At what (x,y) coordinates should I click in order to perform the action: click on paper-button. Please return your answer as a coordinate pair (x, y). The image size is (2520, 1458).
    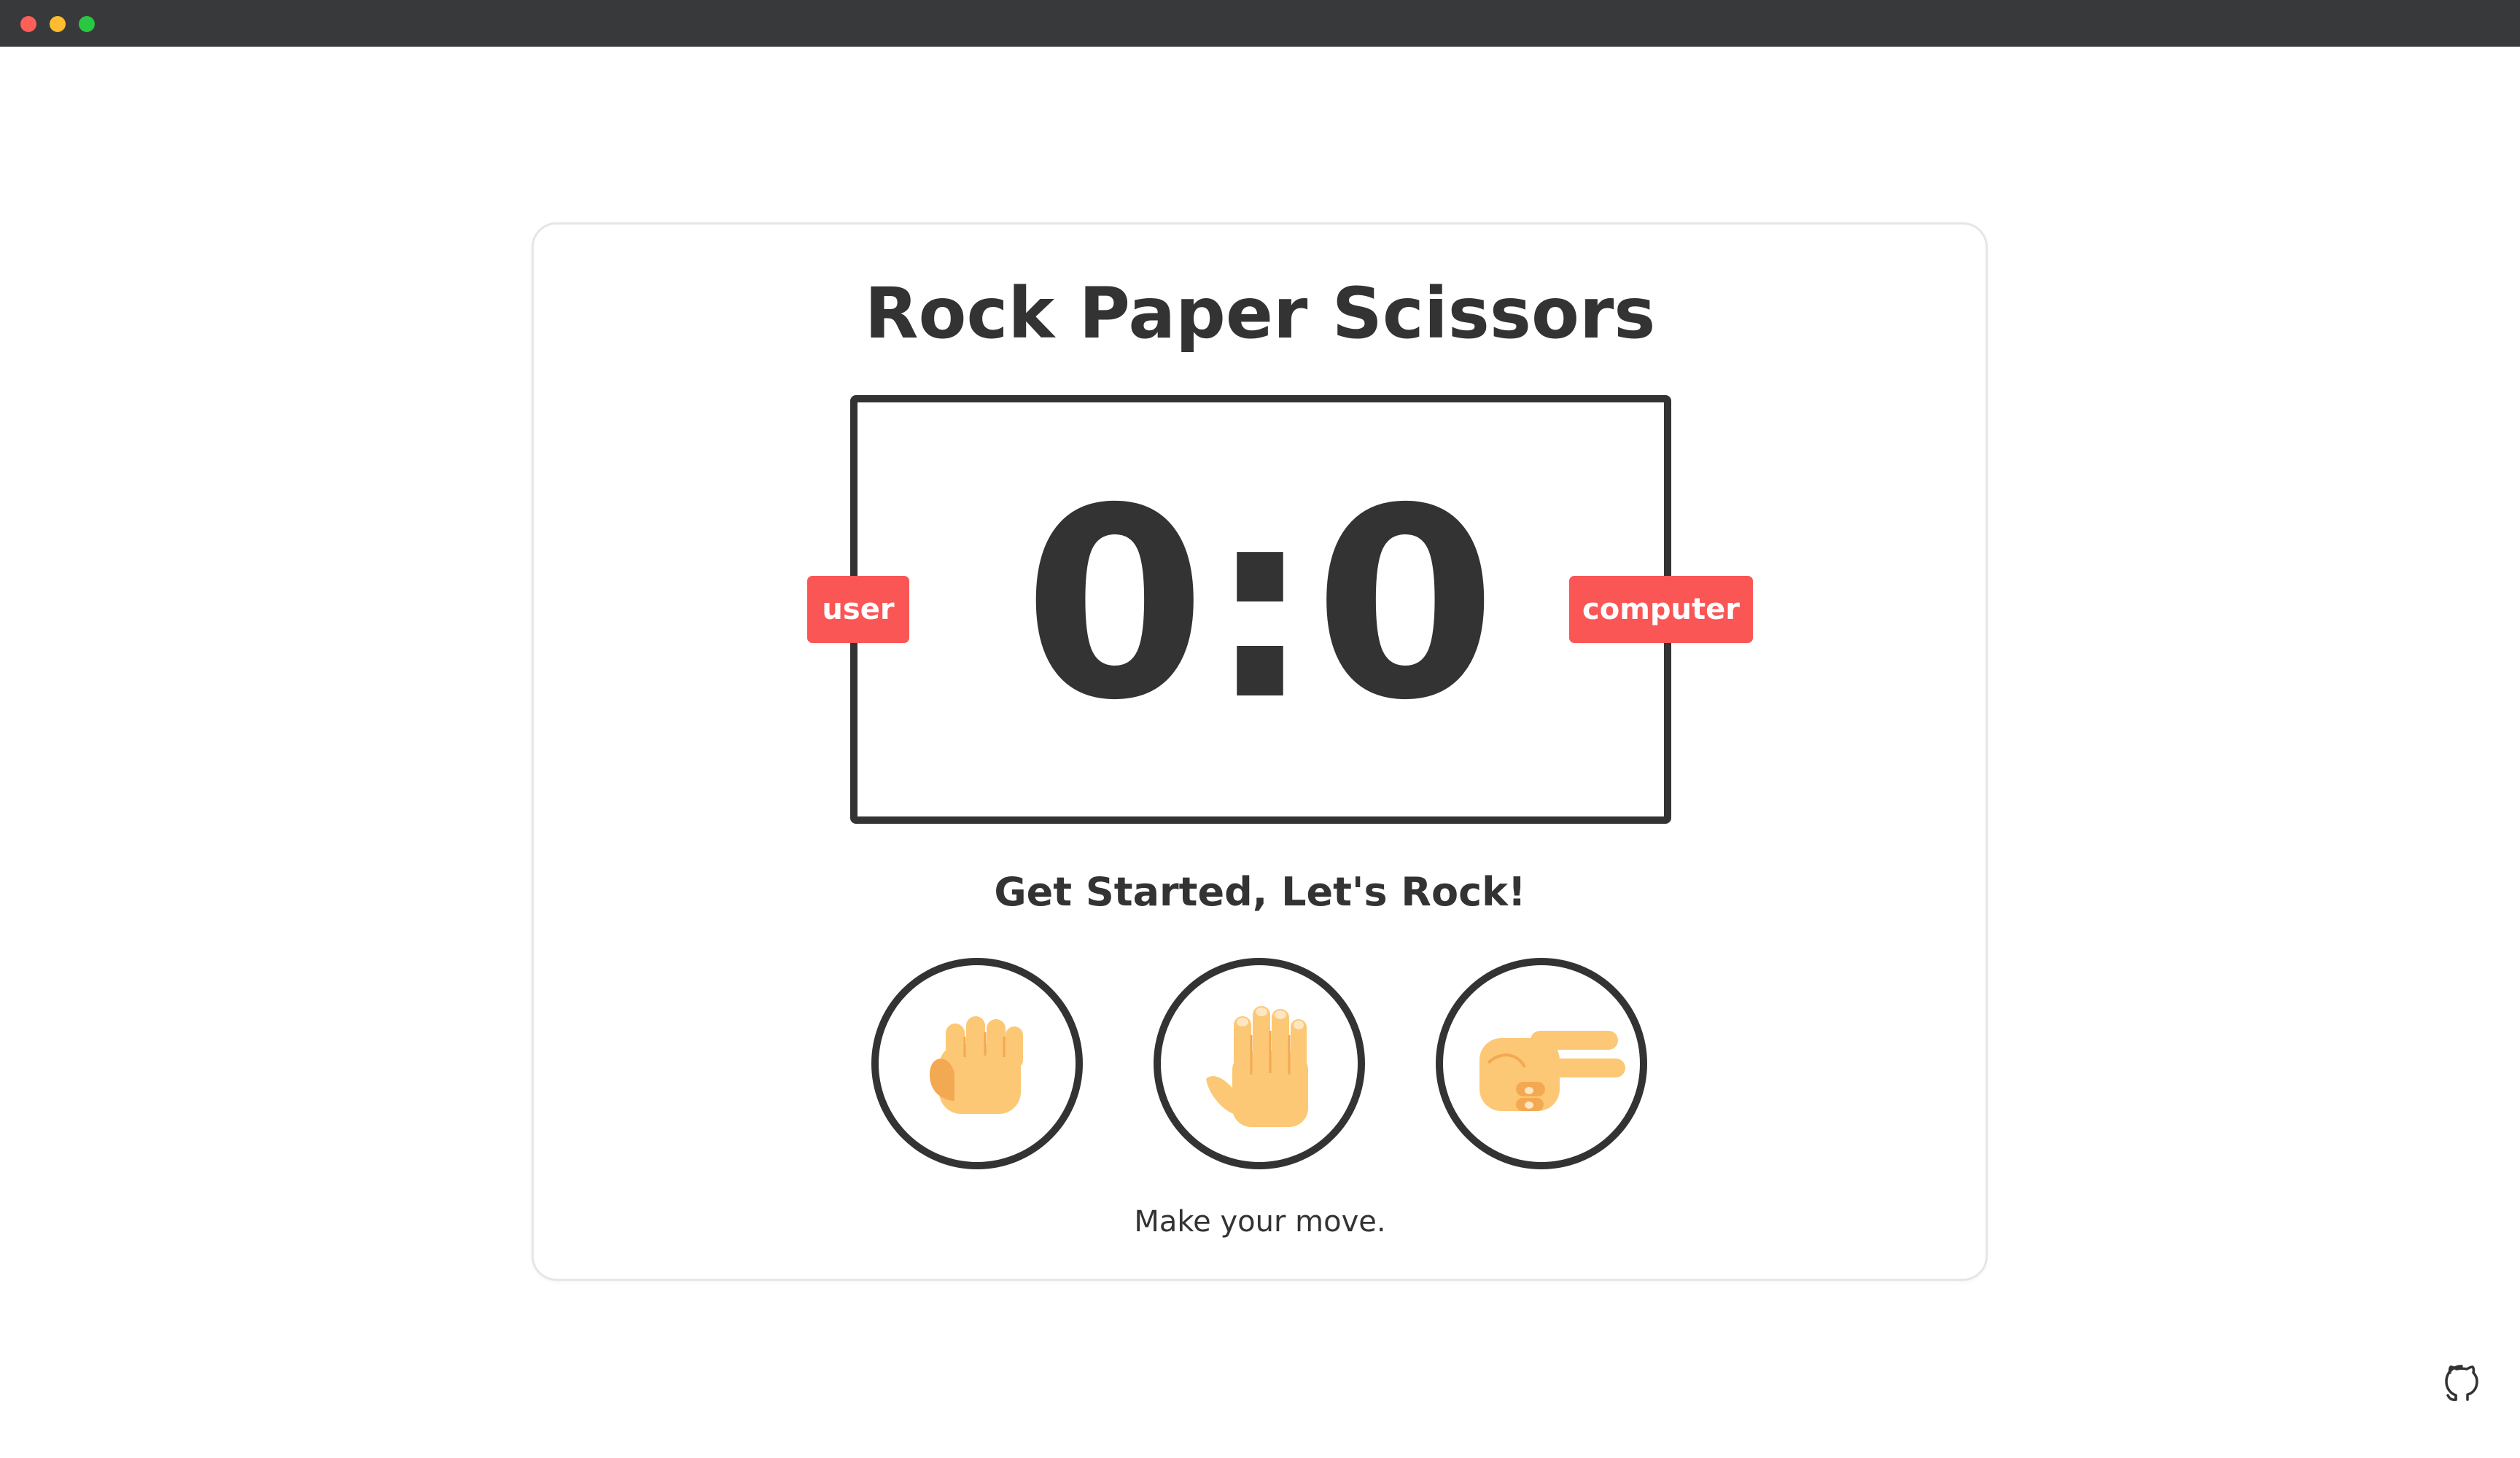
    Looking at the image, I should click on (1259, 1063).